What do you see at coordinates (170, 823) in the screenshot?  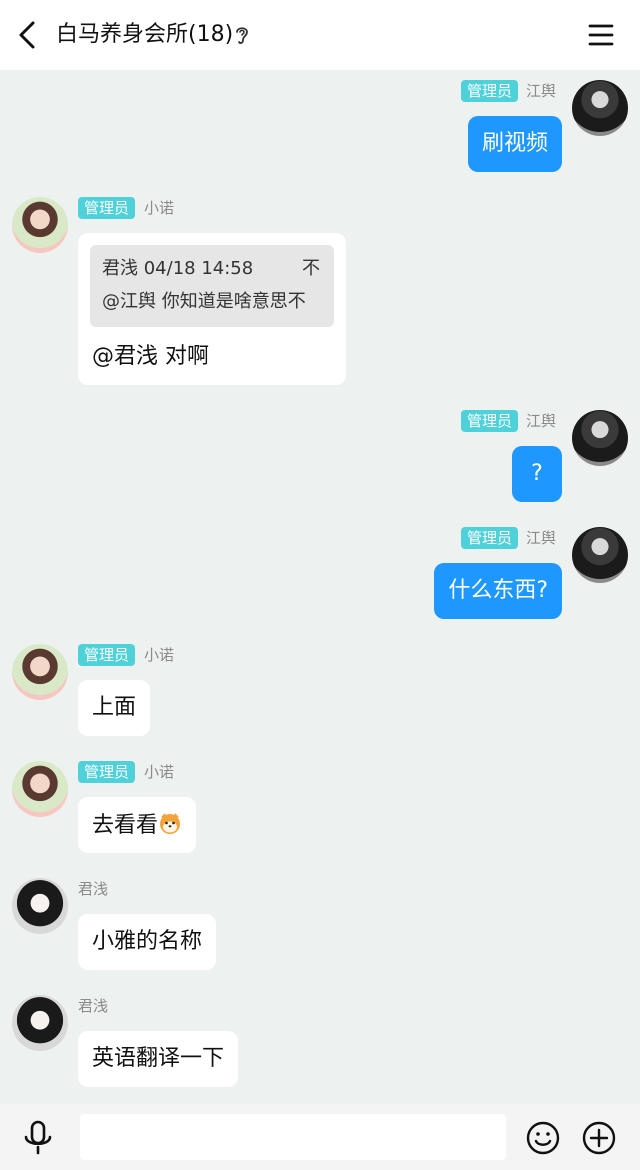 I see `shiba-emoji-icon` at bounding box center [170, 823].